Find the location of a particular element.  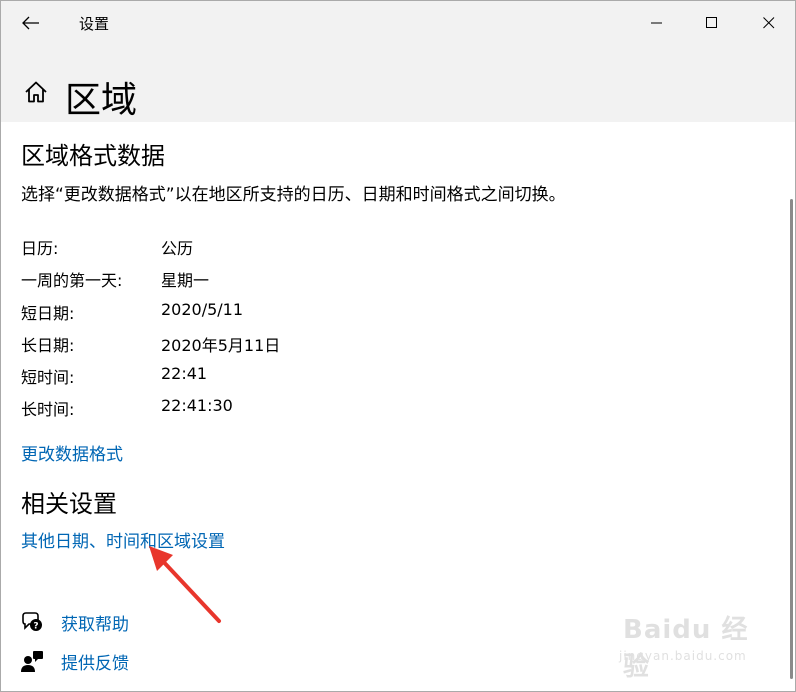

page-header: 区域 is located at coordinates (398, 83).